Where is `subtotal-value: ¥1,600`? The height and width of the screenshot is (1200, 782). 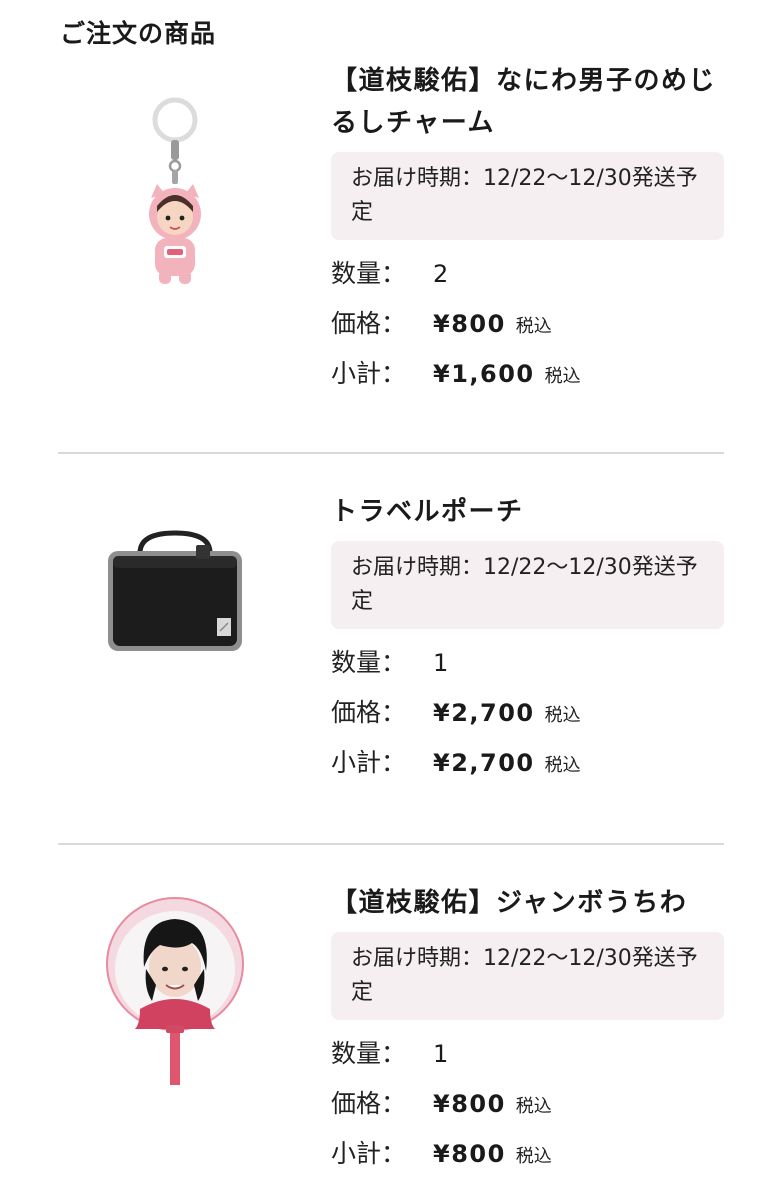 subtotal-value: ¥1,600 is located at coordinates (484, 374).